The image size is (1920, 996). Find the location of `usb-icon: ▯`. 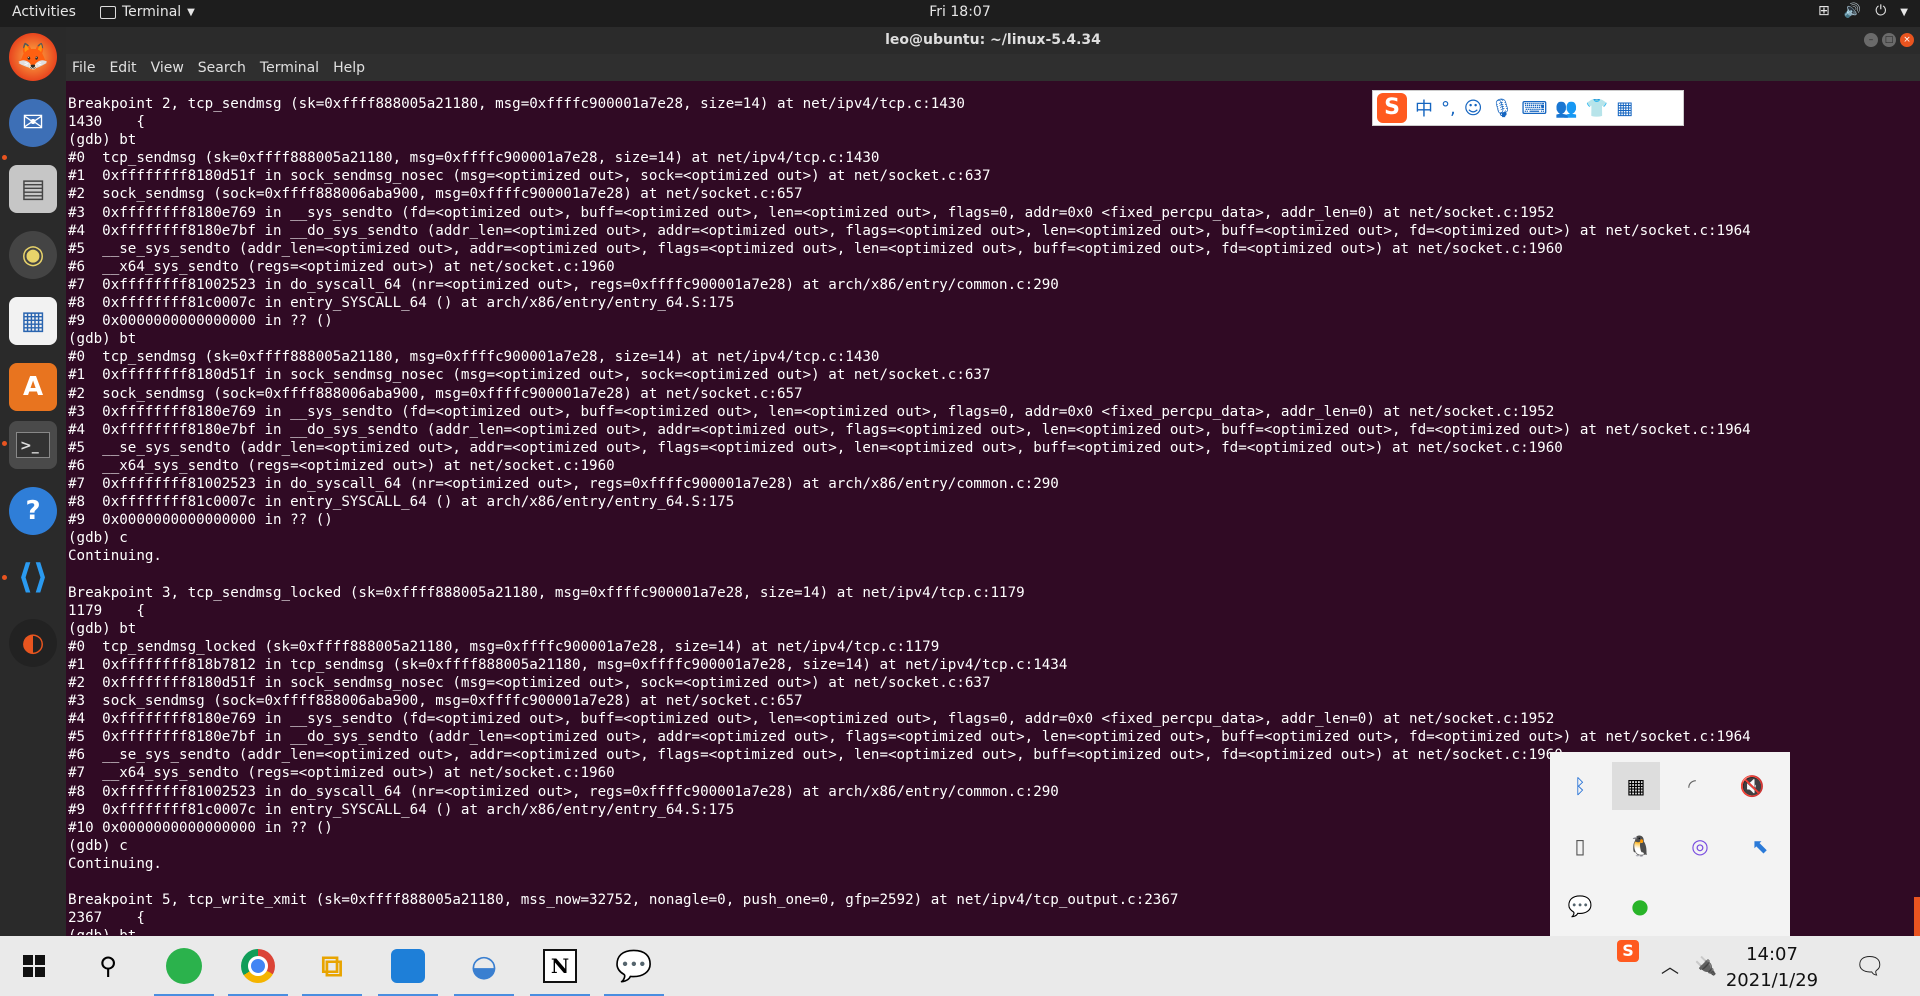

usb-icon: ▯ is located at coordinates (1580, 846).